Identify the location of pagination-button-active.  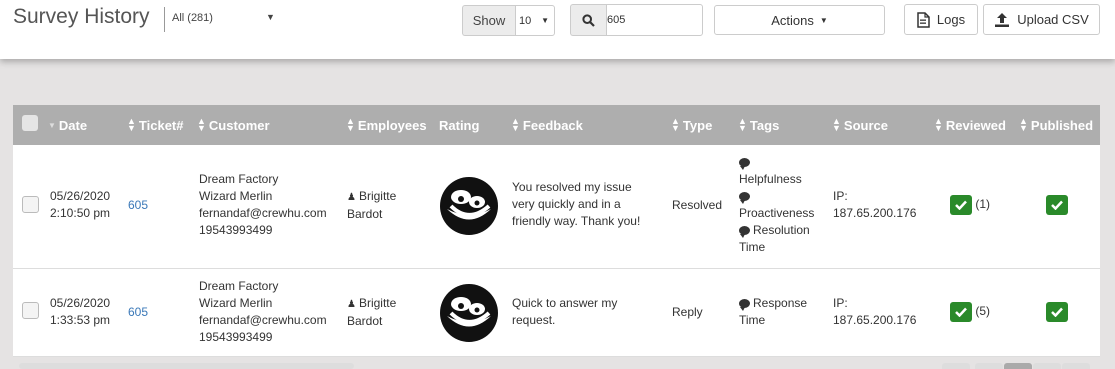
(1018, 366).